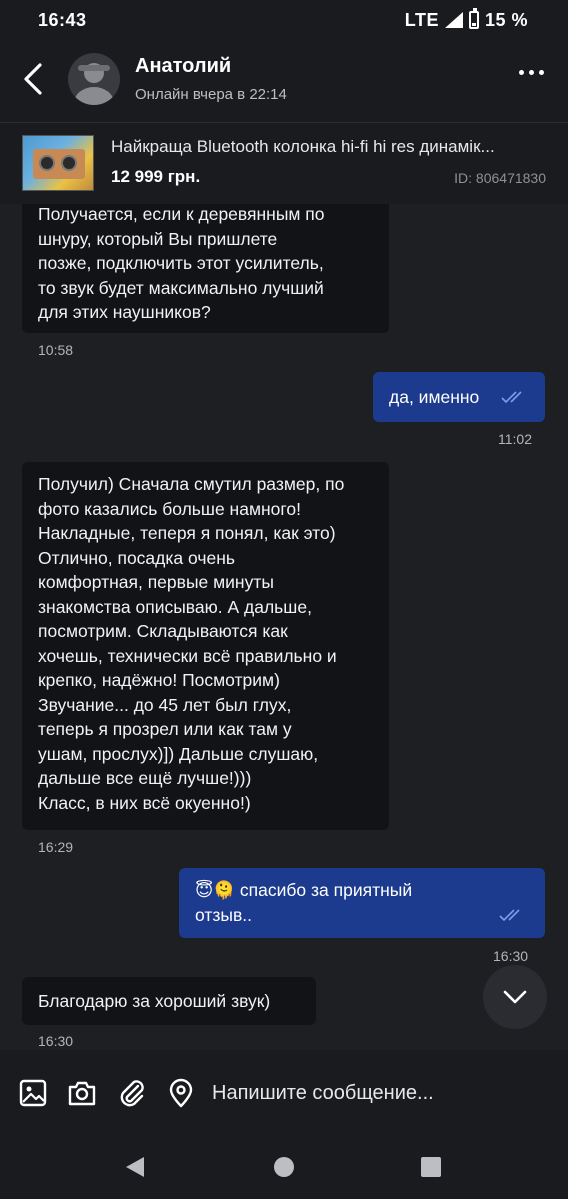 The image size is (568, 1199). What do you see at coordinates (178, 753) in the screenshot?
I see `message-line: ушам, прослух)]) Дальше слушаю,` at bounding box center [178, 753].